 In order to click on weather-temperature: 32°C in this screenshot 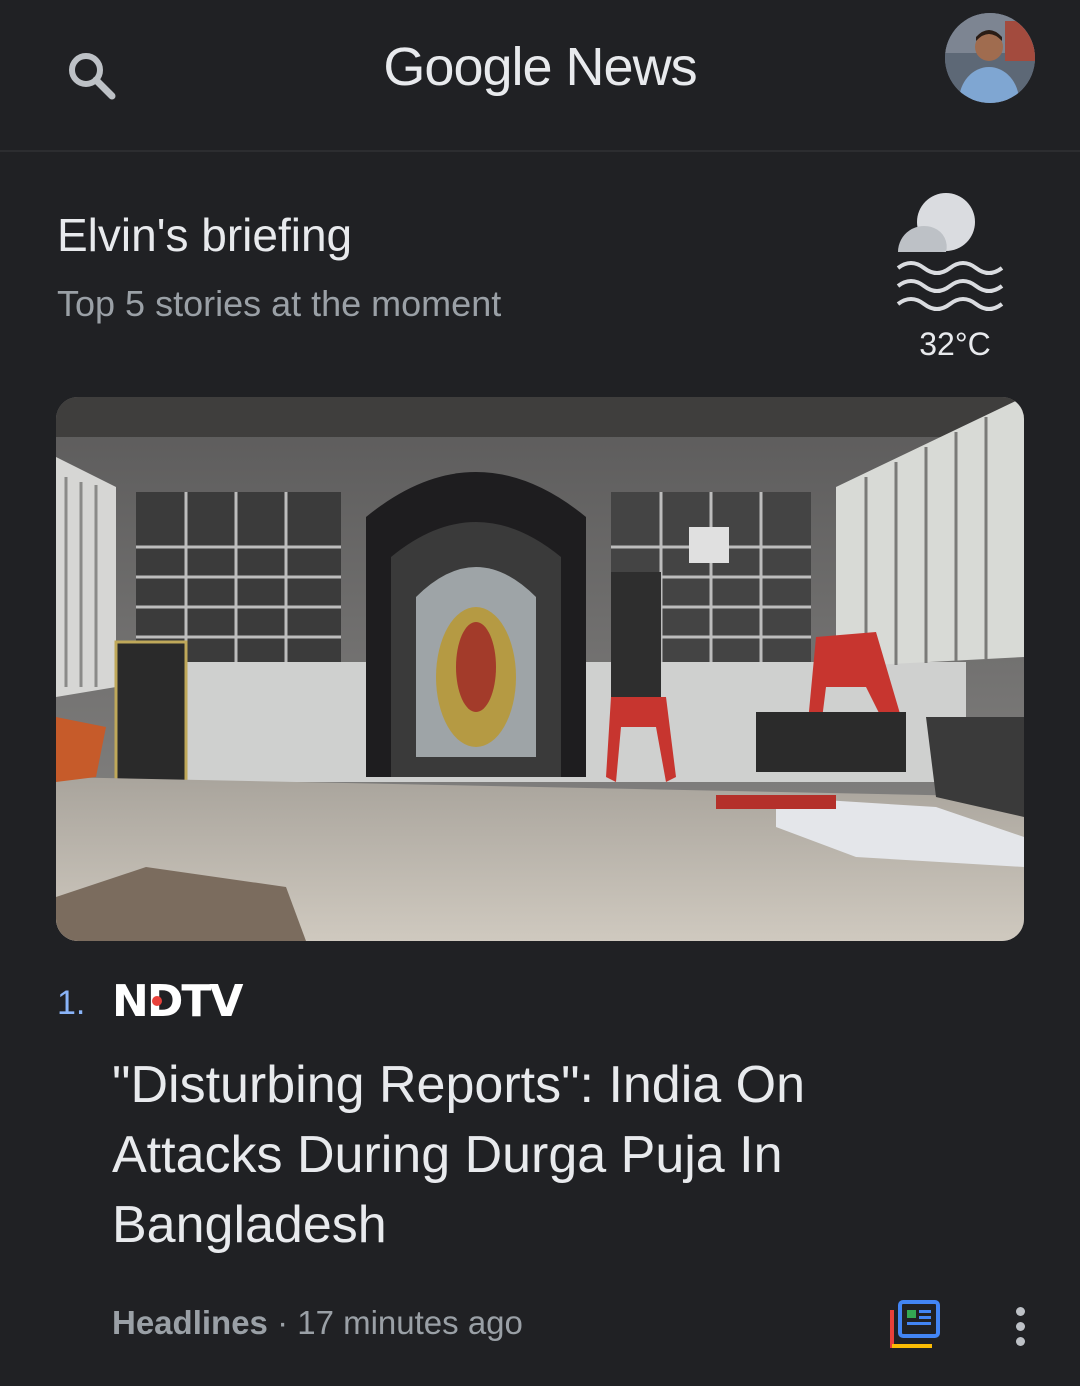, I will do `click(955, 344)`.